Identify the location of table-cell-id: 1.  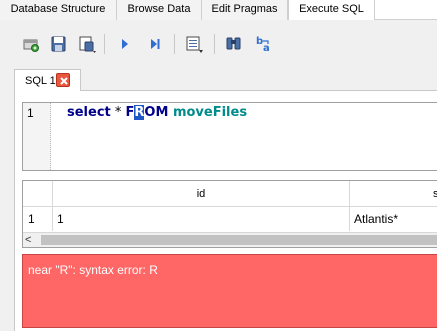
(201, 219).